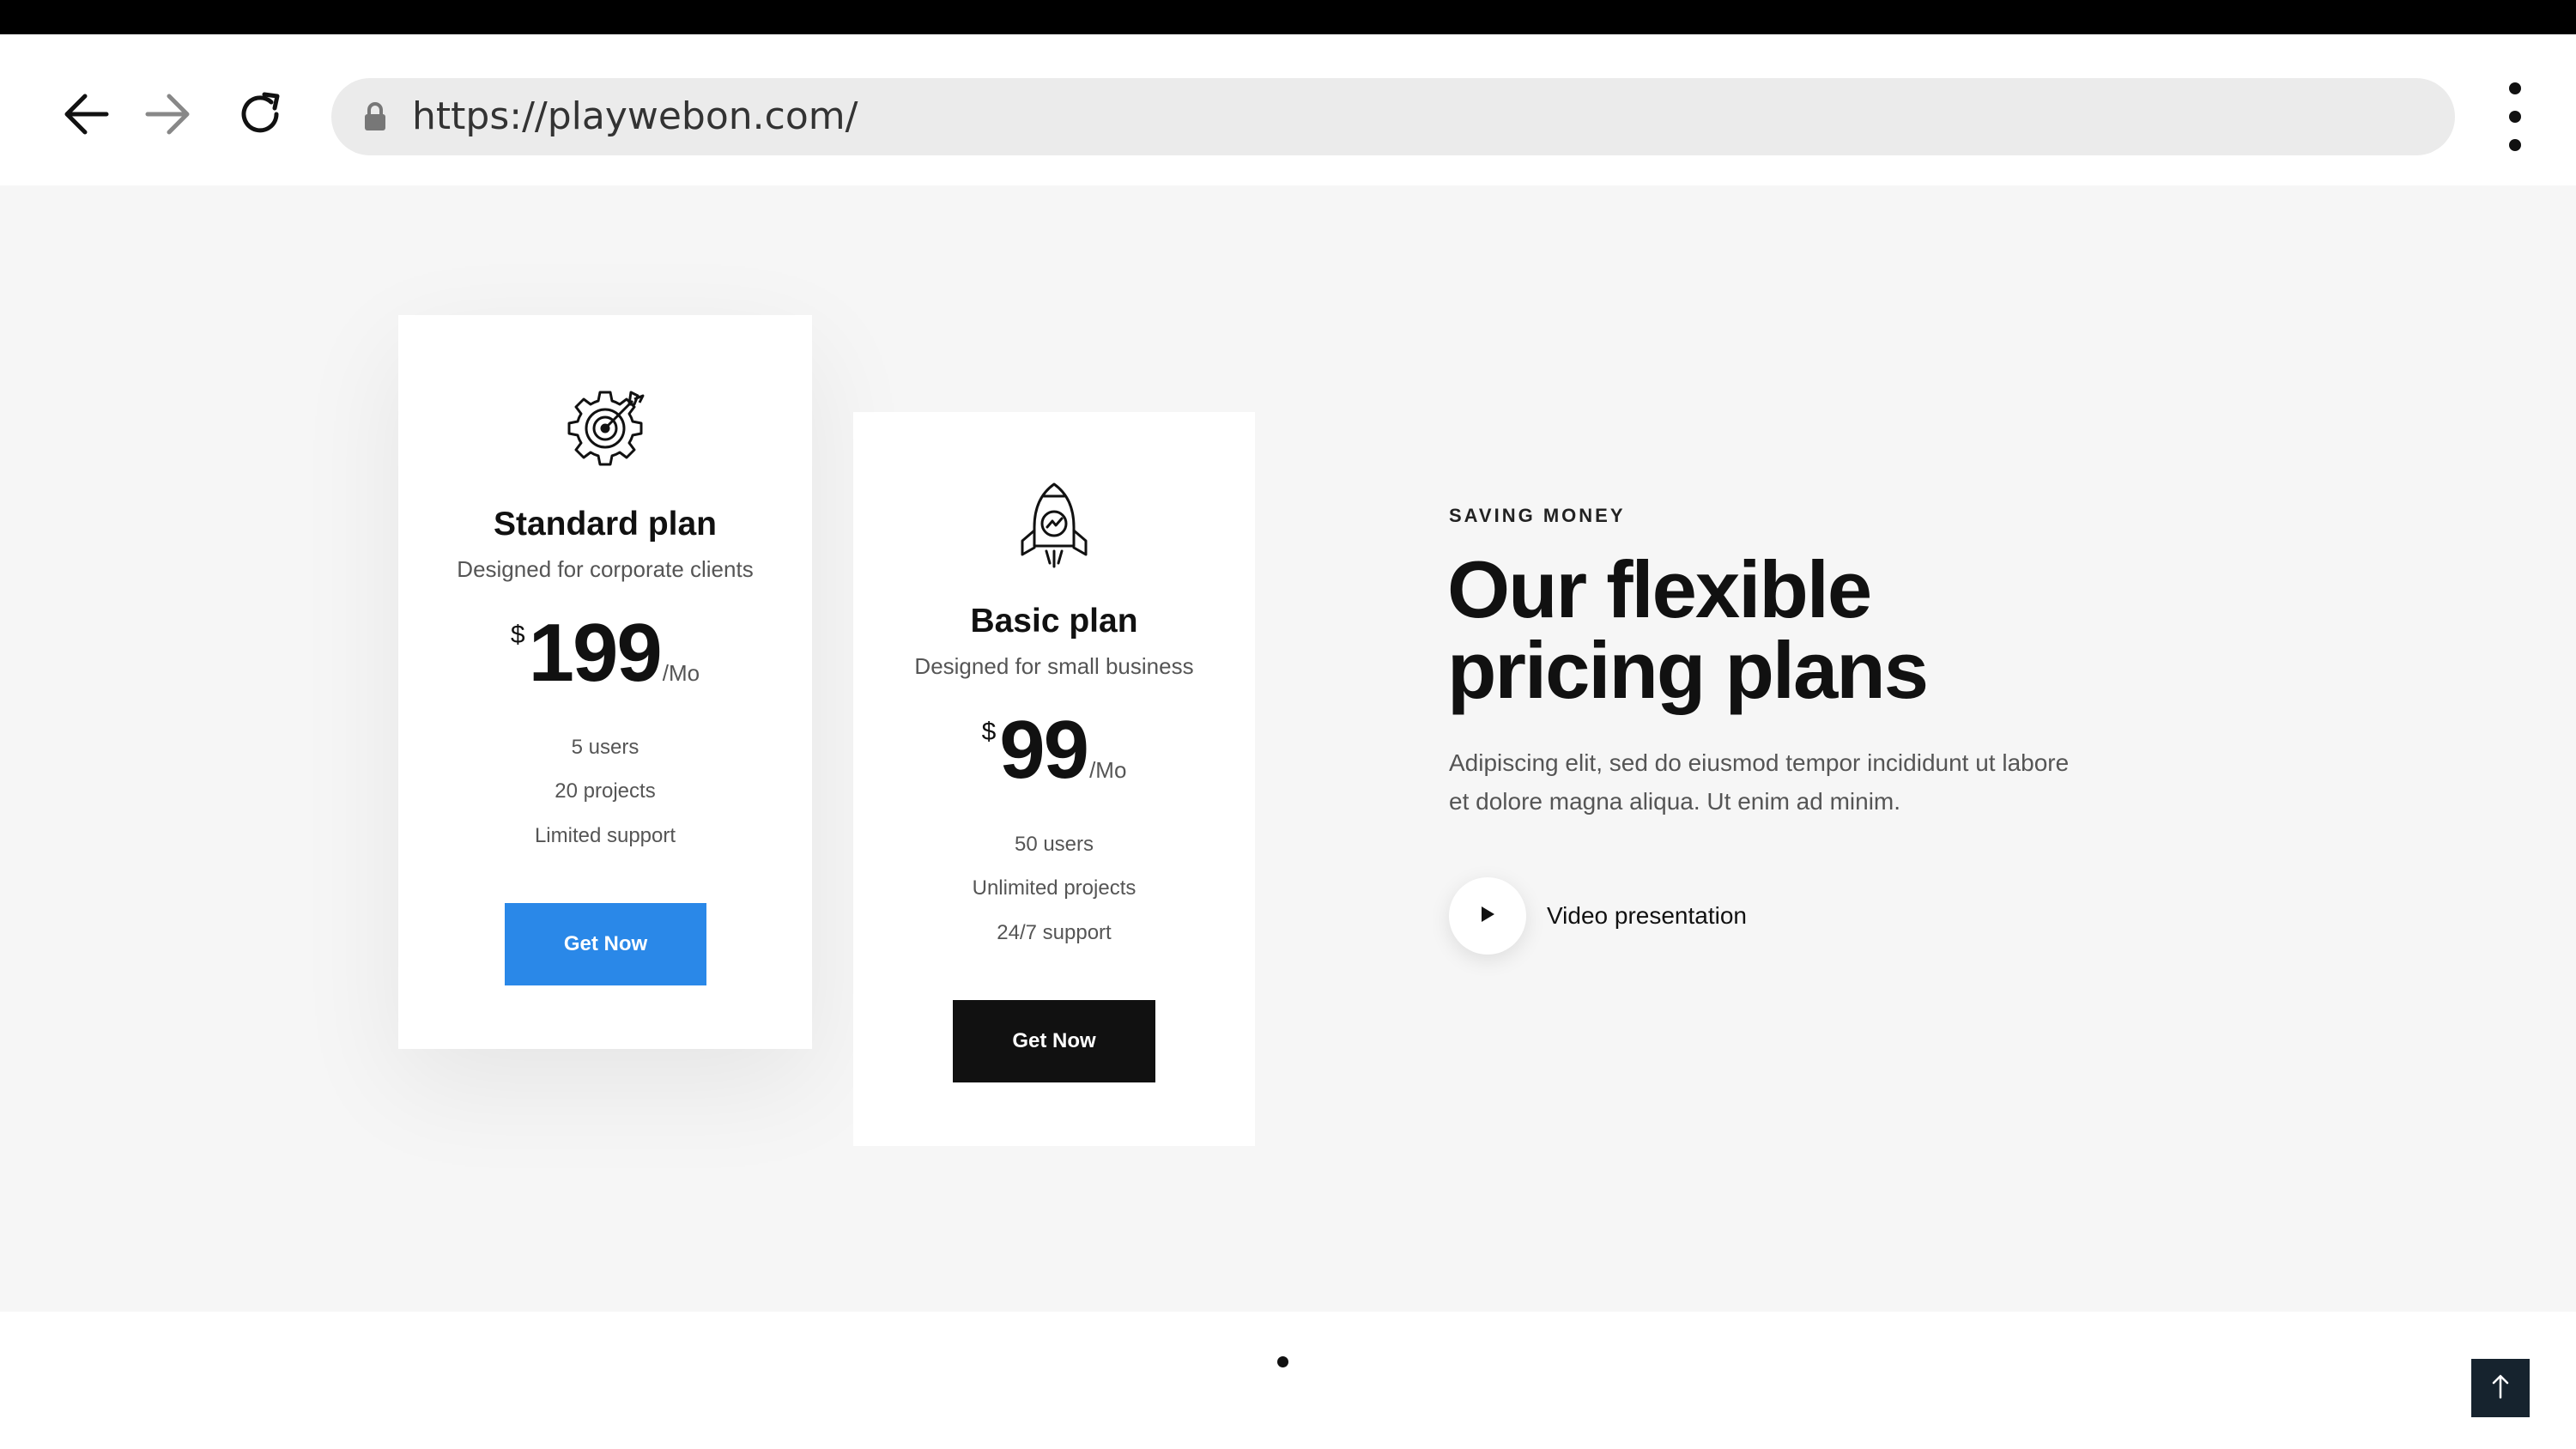 The image size is (2576, 1449). What do you see at coordinates (1044, 750) in the screenshot?
I see `price-amount: 99` at bounding box center [1044, 750].